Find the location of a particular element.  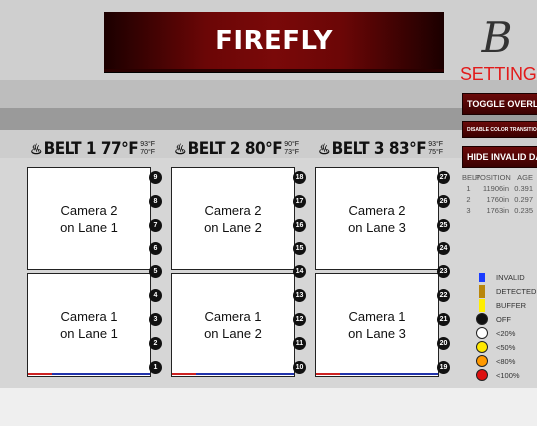

camera-label: Camera 1 on Lane 1 is located at coordinates (89, 325).